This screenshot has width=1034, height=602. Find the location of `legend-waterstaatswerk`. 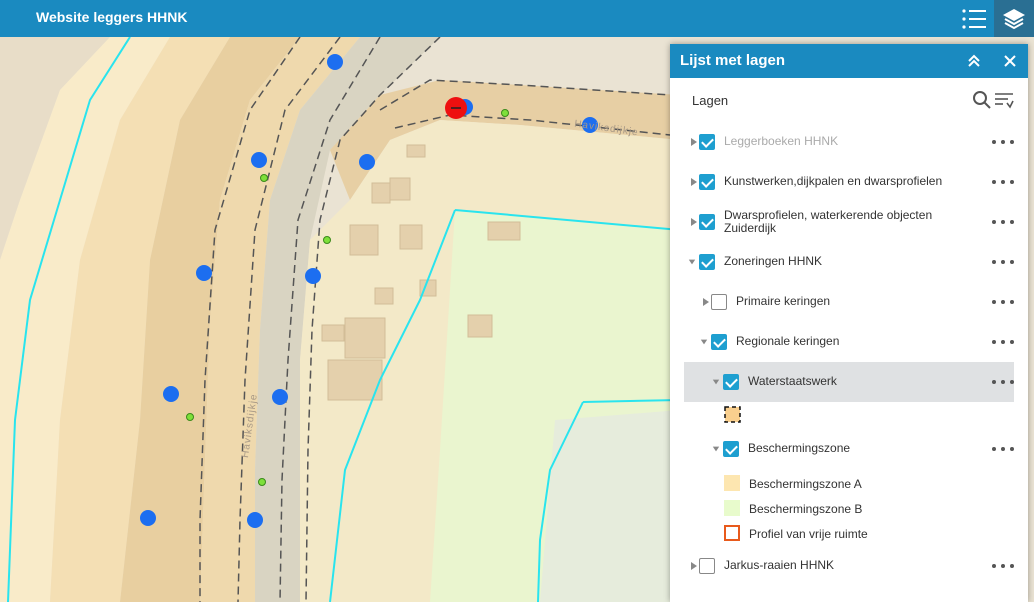

legend-waterstaatswerk is located at coordinates (864, 416).